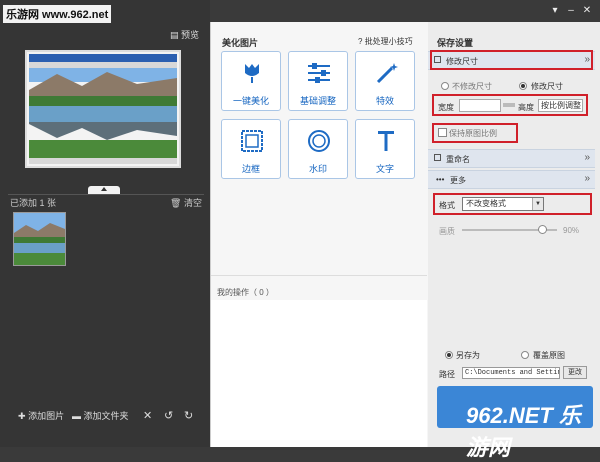  What do you see at coordinates (174, 35) in the screenshot?
I see `preview-icon: ▤` at bounding box center [174, 35].